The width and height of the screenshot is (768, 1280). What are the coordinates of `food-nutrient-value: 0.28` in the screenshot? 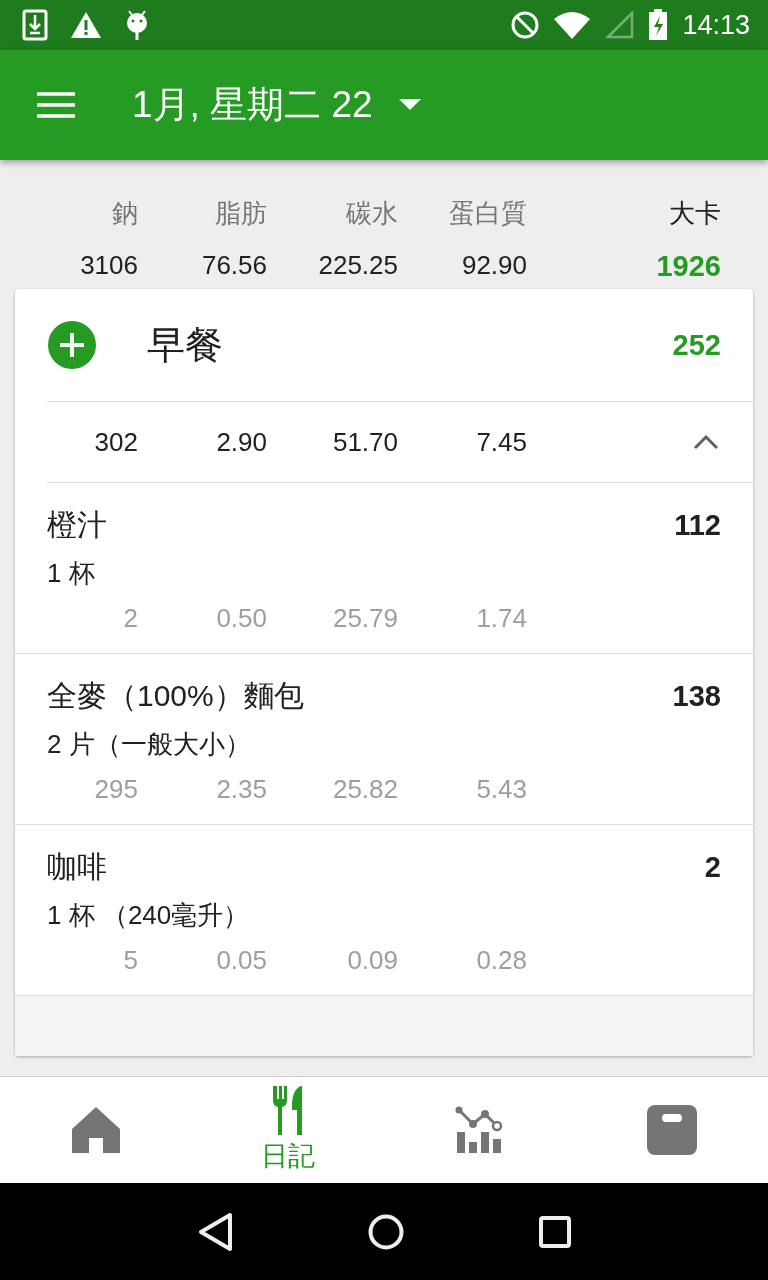 It's located at (501, 960).